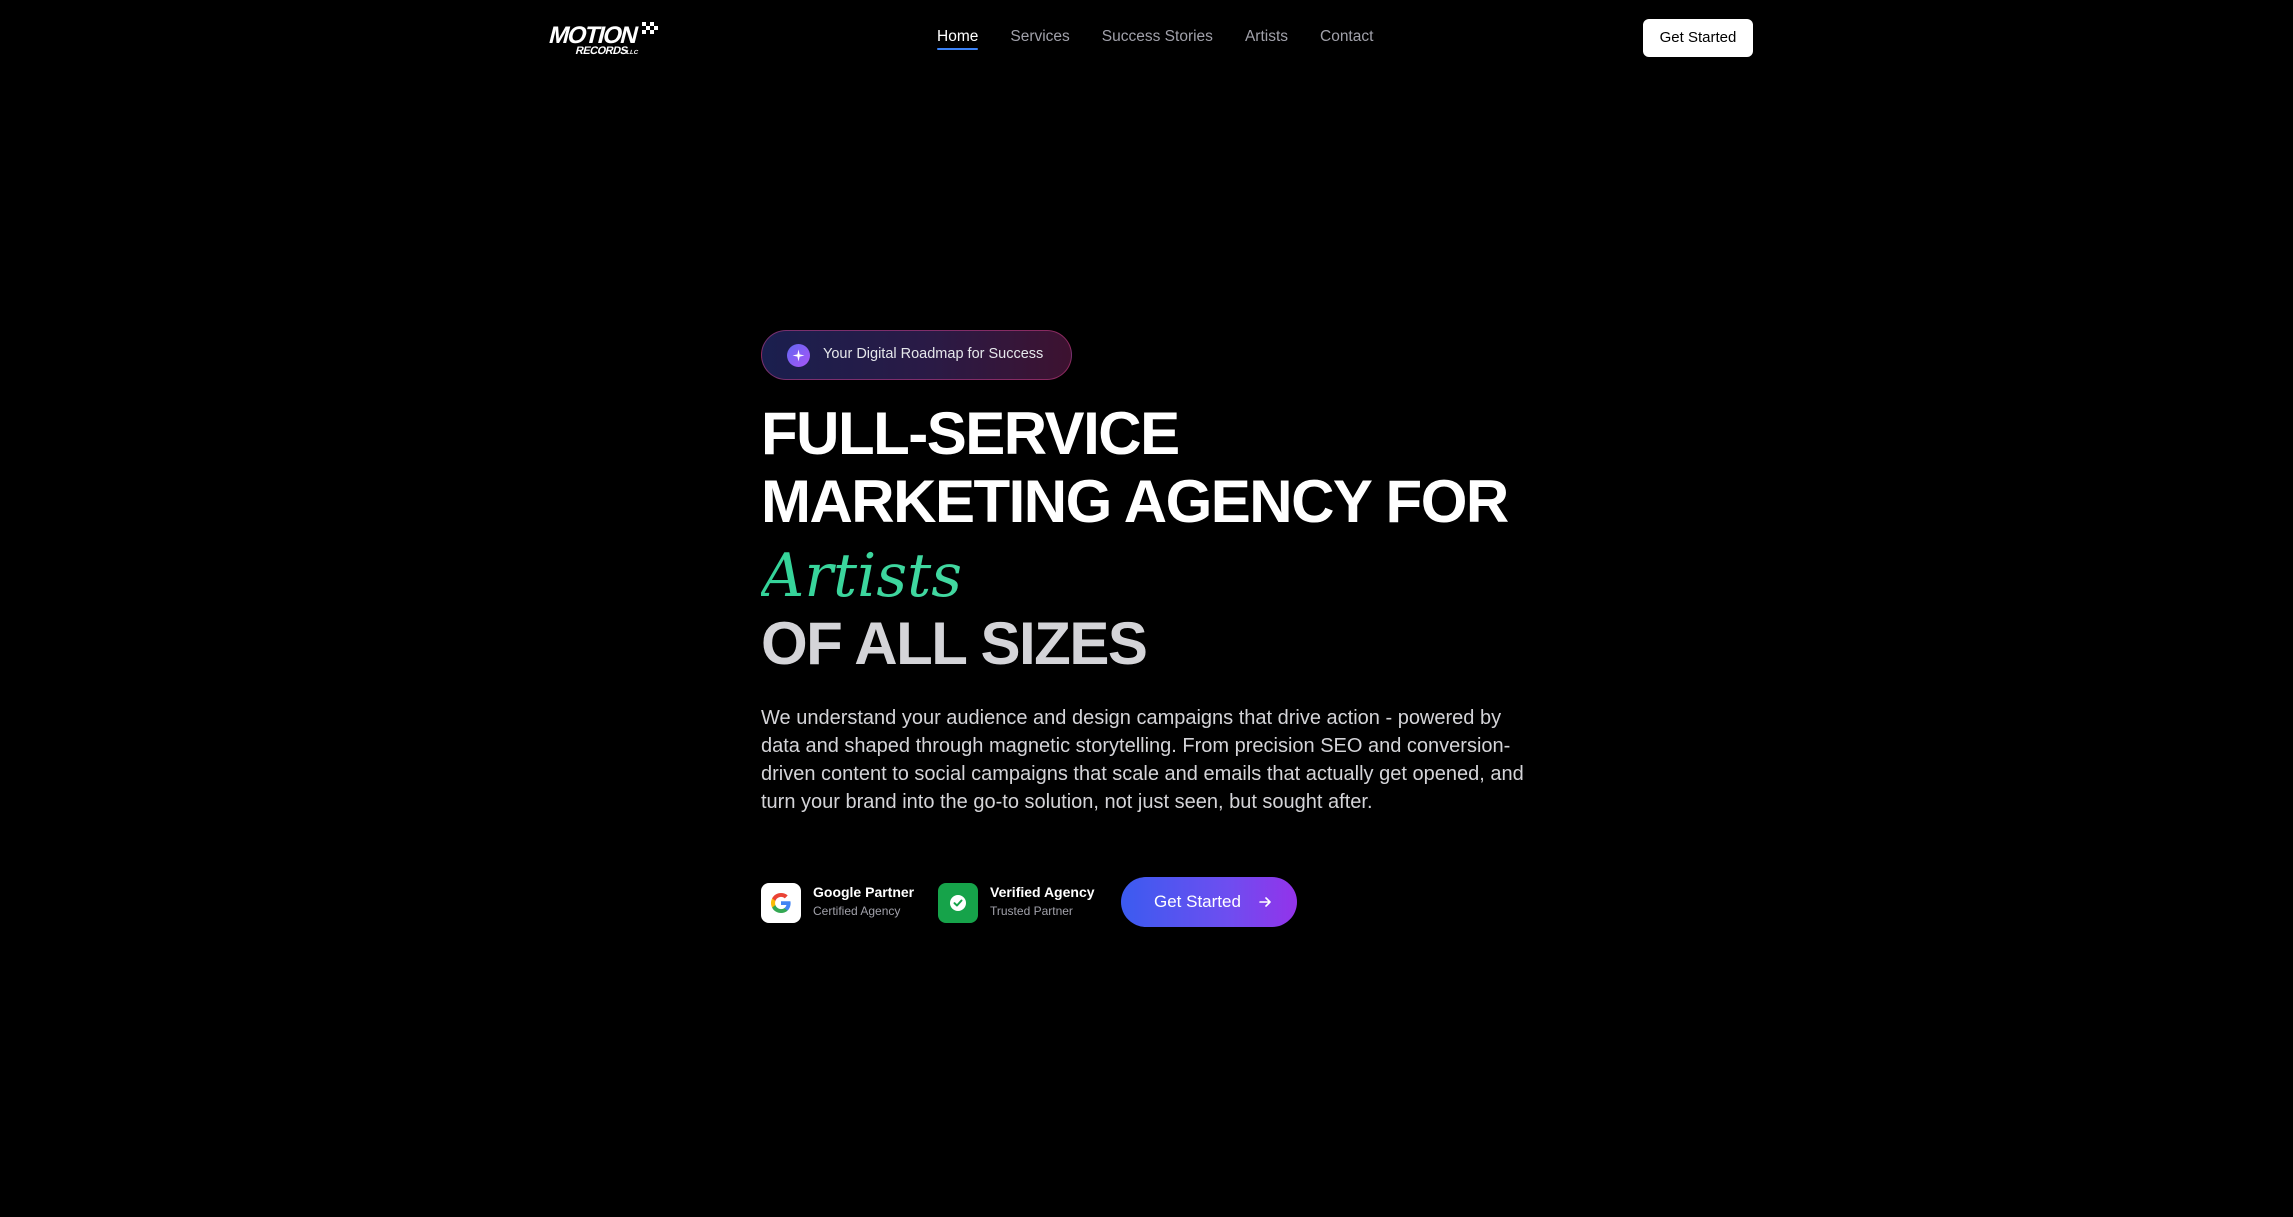 Image resolution: width=2293 pixels, height=1217 pixels. What do you see at coordinates (1157, 39) in the screenshot?
I see `nav-success-stories: Success Stories` at bounding box center [1157, 39].